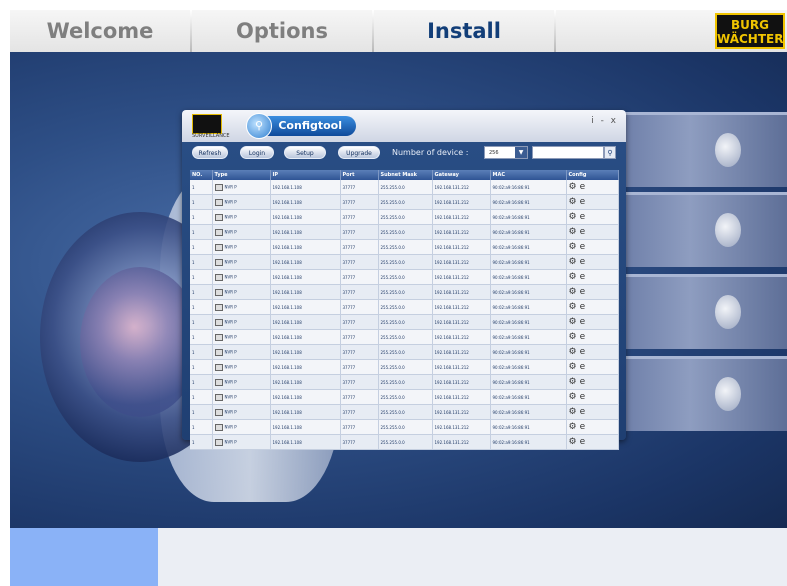  Describe the element at coordinates (349, 442) in the screenshot. I see `cell-port-text: 37777` at that location.